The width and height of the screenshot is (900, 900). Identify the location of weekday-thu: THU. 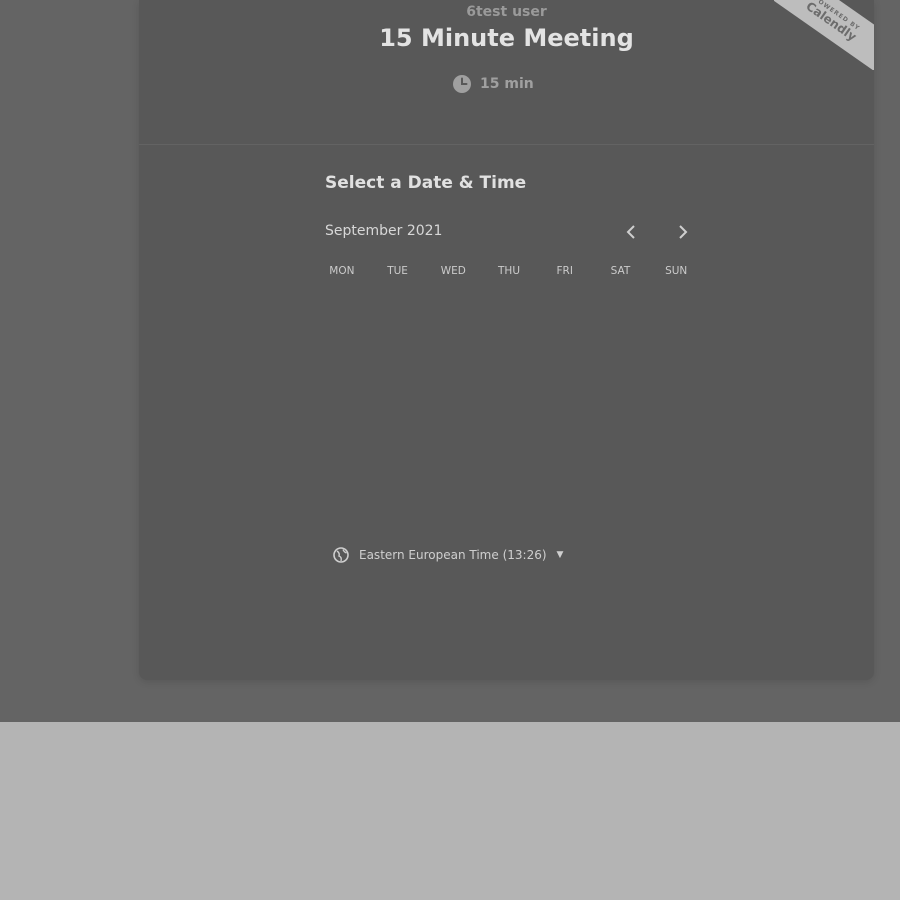
(509, 271).